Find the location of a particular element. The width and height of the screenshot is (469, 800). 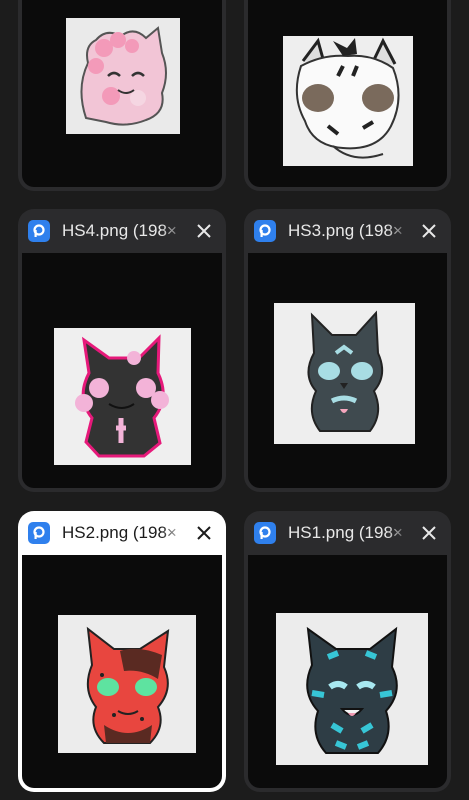

tab-title: HS3.png (198× is located at coordinates (345, 230).